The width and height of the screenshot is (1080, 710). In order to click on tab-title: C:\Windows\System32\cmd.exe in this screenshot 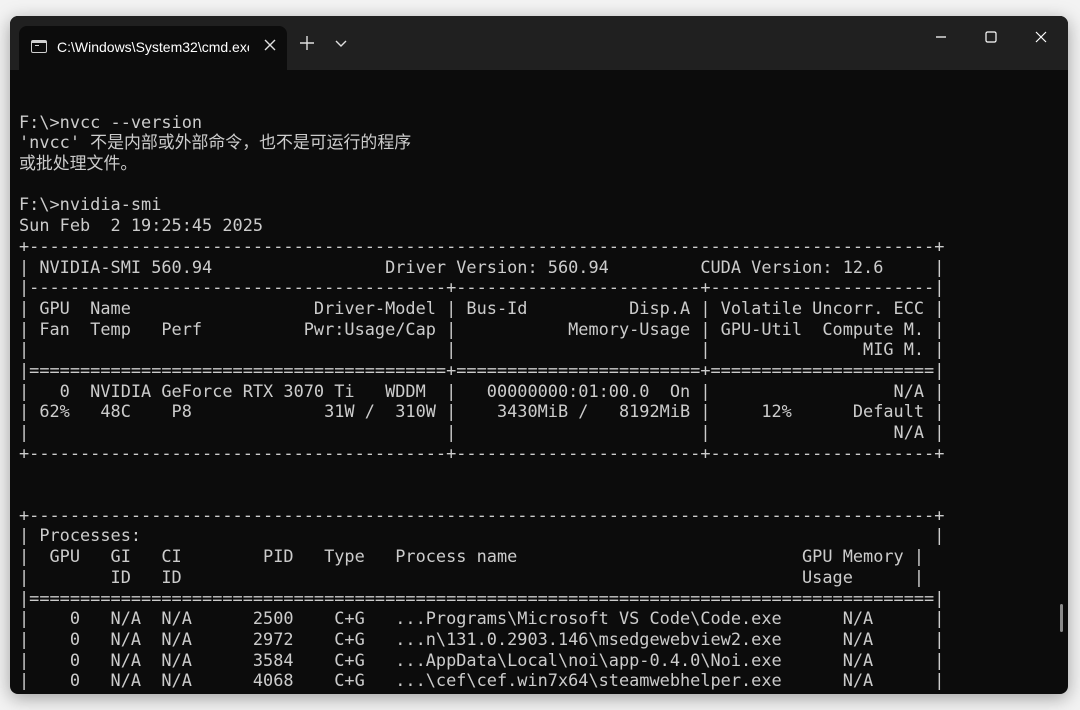, I will do `click(153, 47)`.